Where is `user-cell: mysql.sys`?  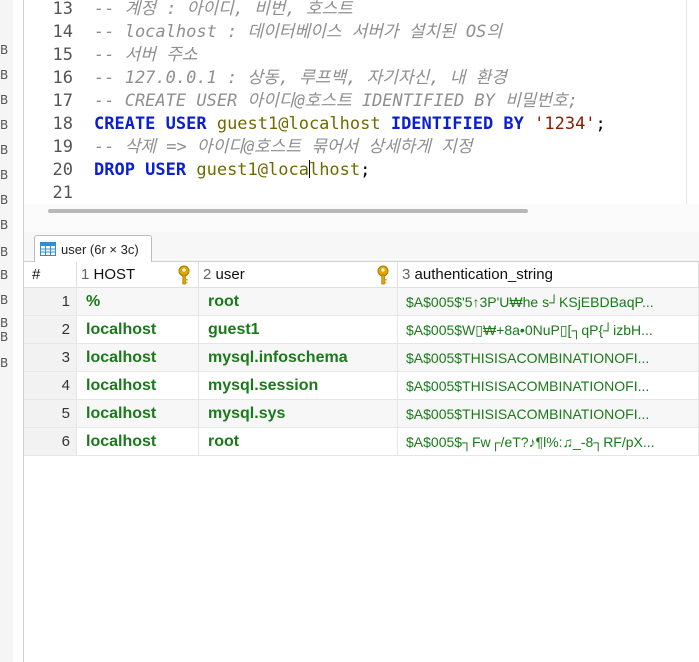 user-cell: mysql.sys is located at coordinates (298, 414).